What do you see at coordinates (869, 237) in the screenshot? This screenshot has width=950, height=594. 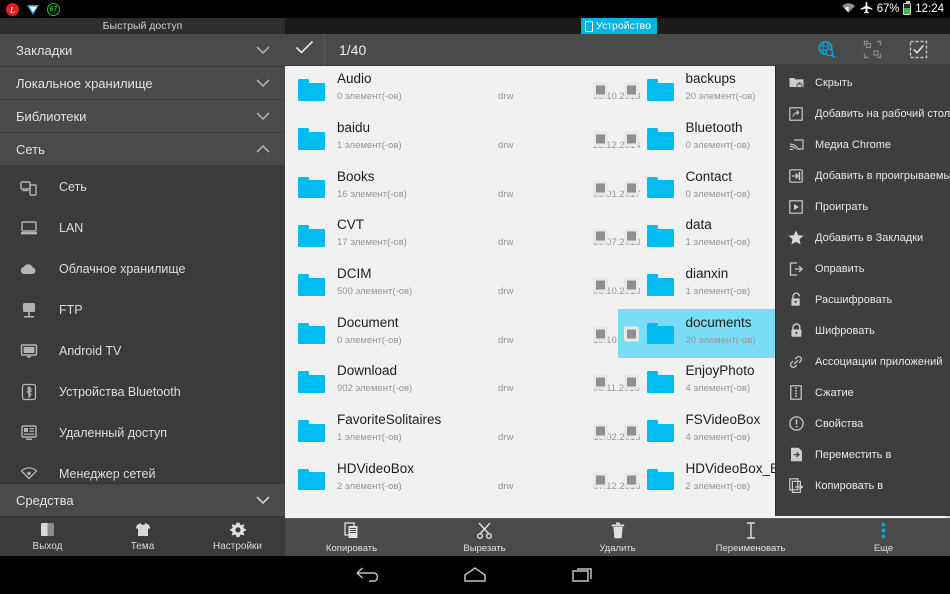 I see `menu-item-label: Добавить в Закладки` at bounding box center [869, 237].